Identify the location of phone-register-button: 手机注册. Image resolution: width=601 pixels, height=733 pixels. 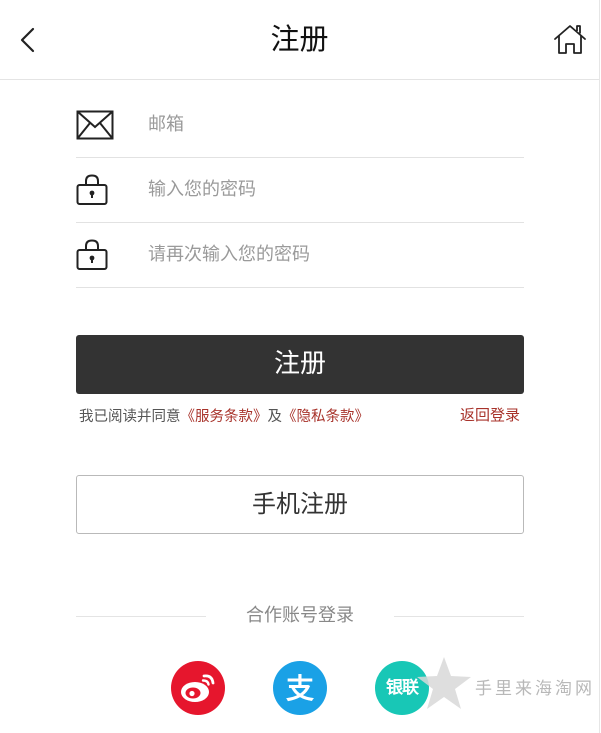
(300, 504).